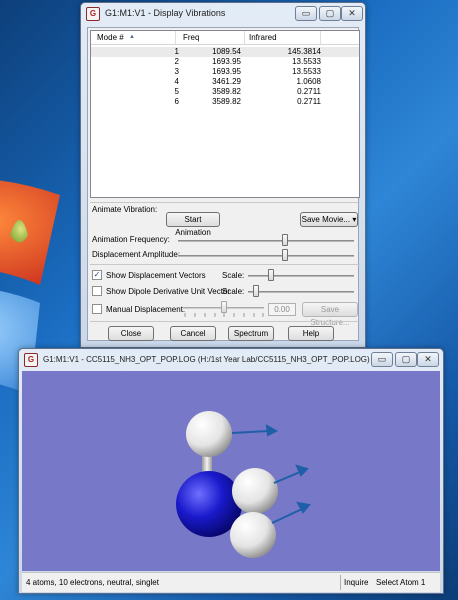  Describe the element at coordinates (284, 255) in the screenshot. I see `displacement-amplitude-slider-thumb` at that location.